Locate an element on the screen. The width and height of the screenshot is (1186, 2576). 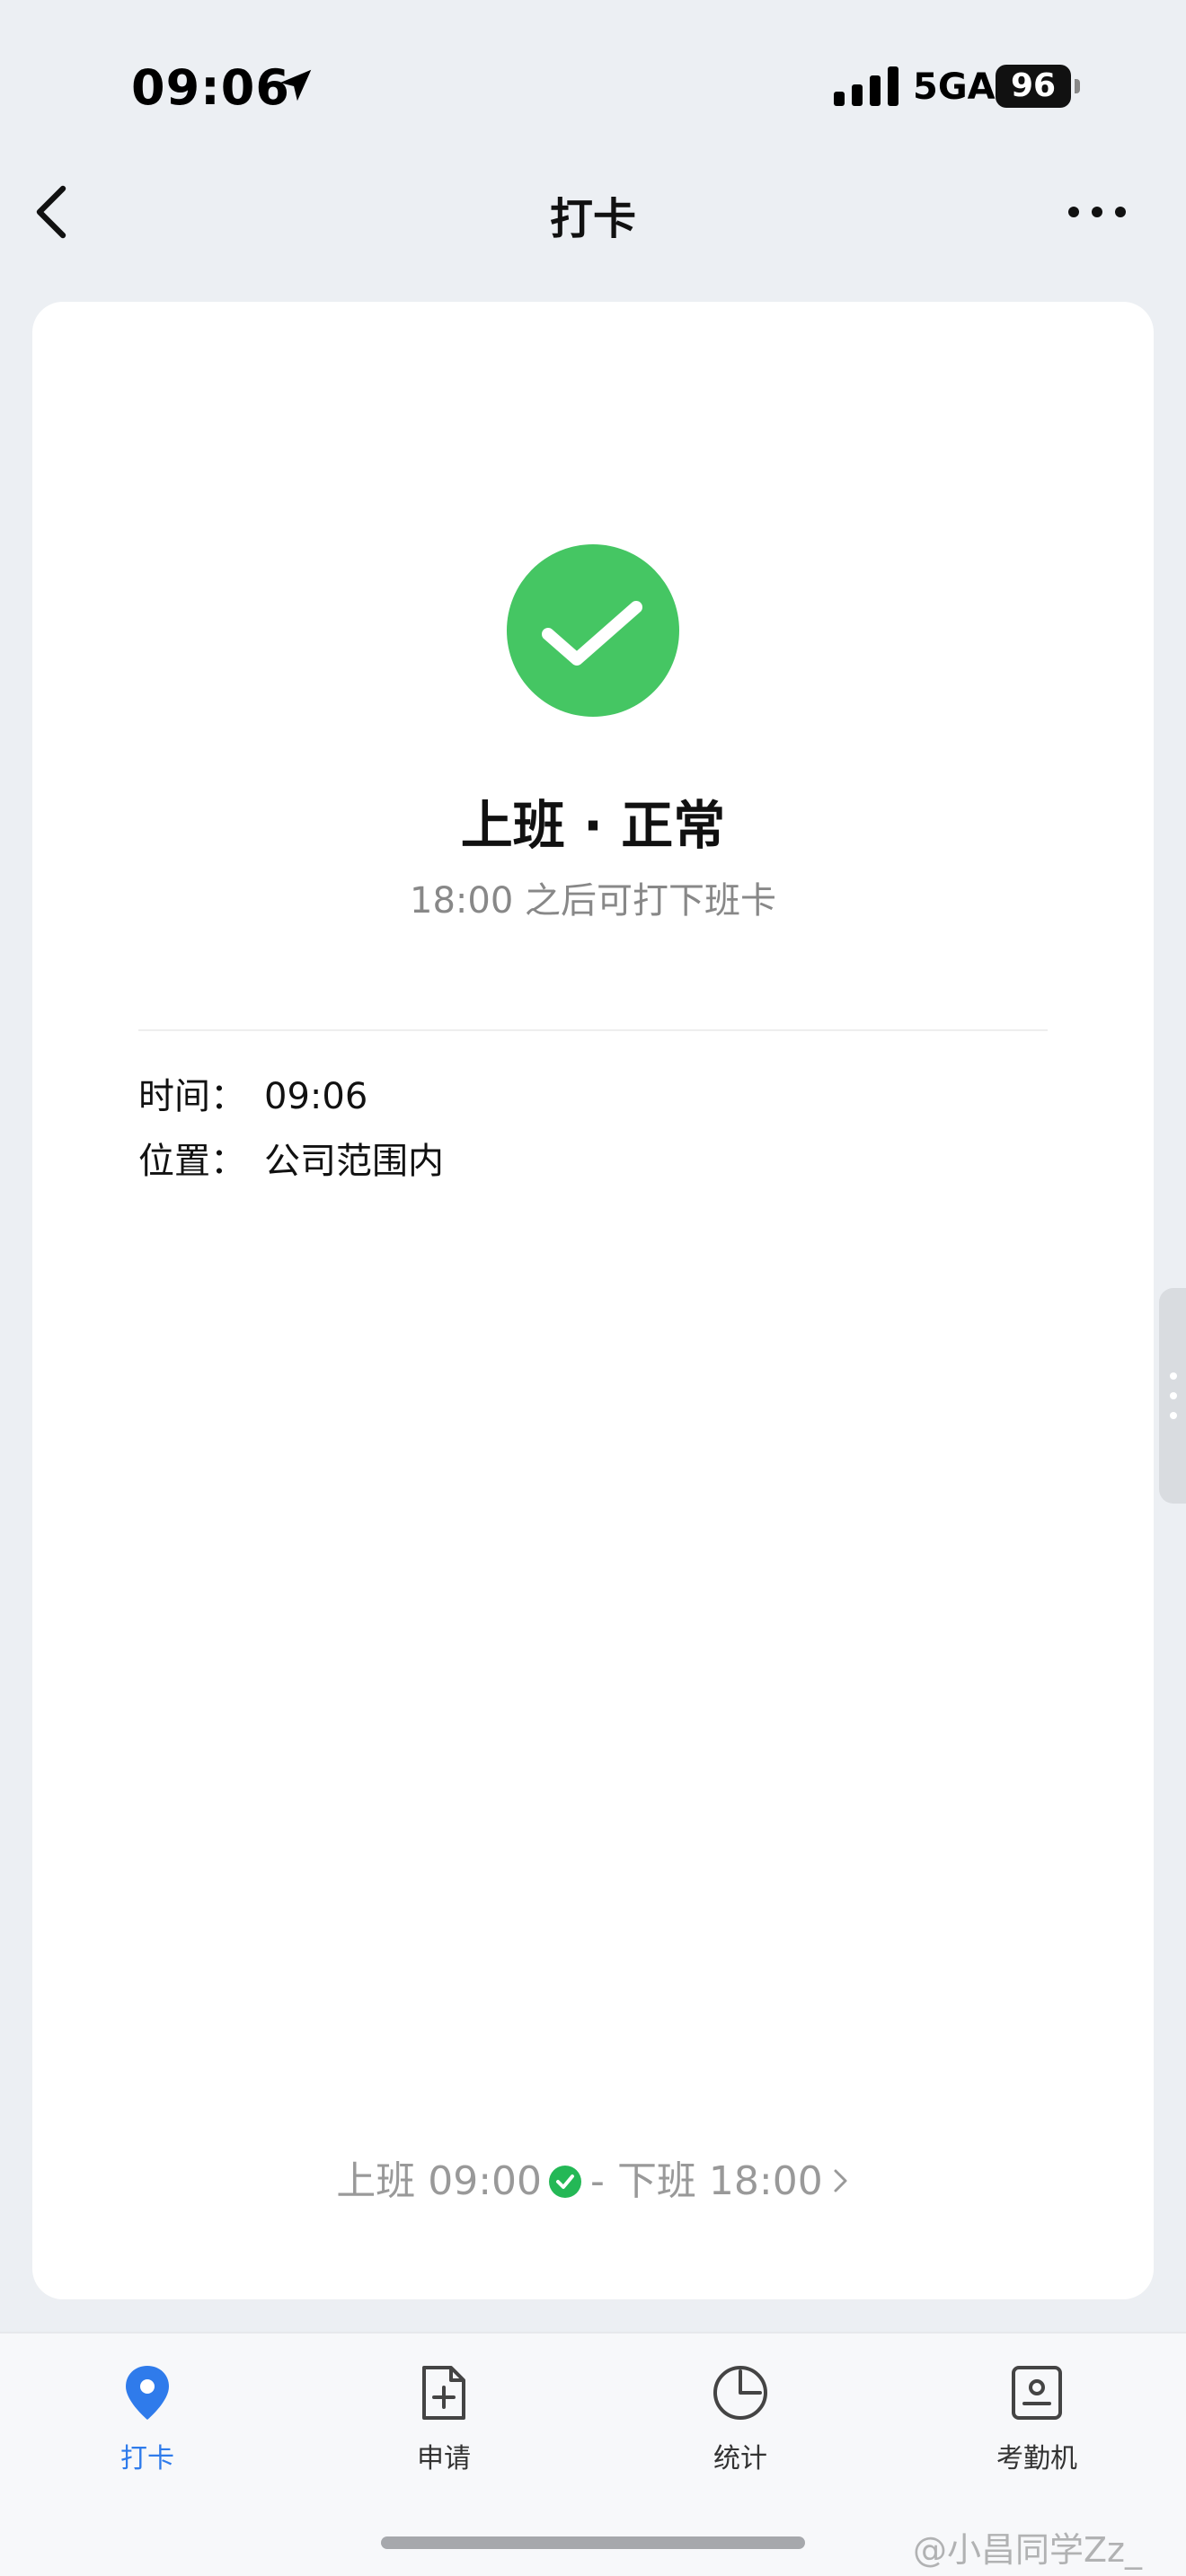
success-check-icon is located at coordinates (593, 630).